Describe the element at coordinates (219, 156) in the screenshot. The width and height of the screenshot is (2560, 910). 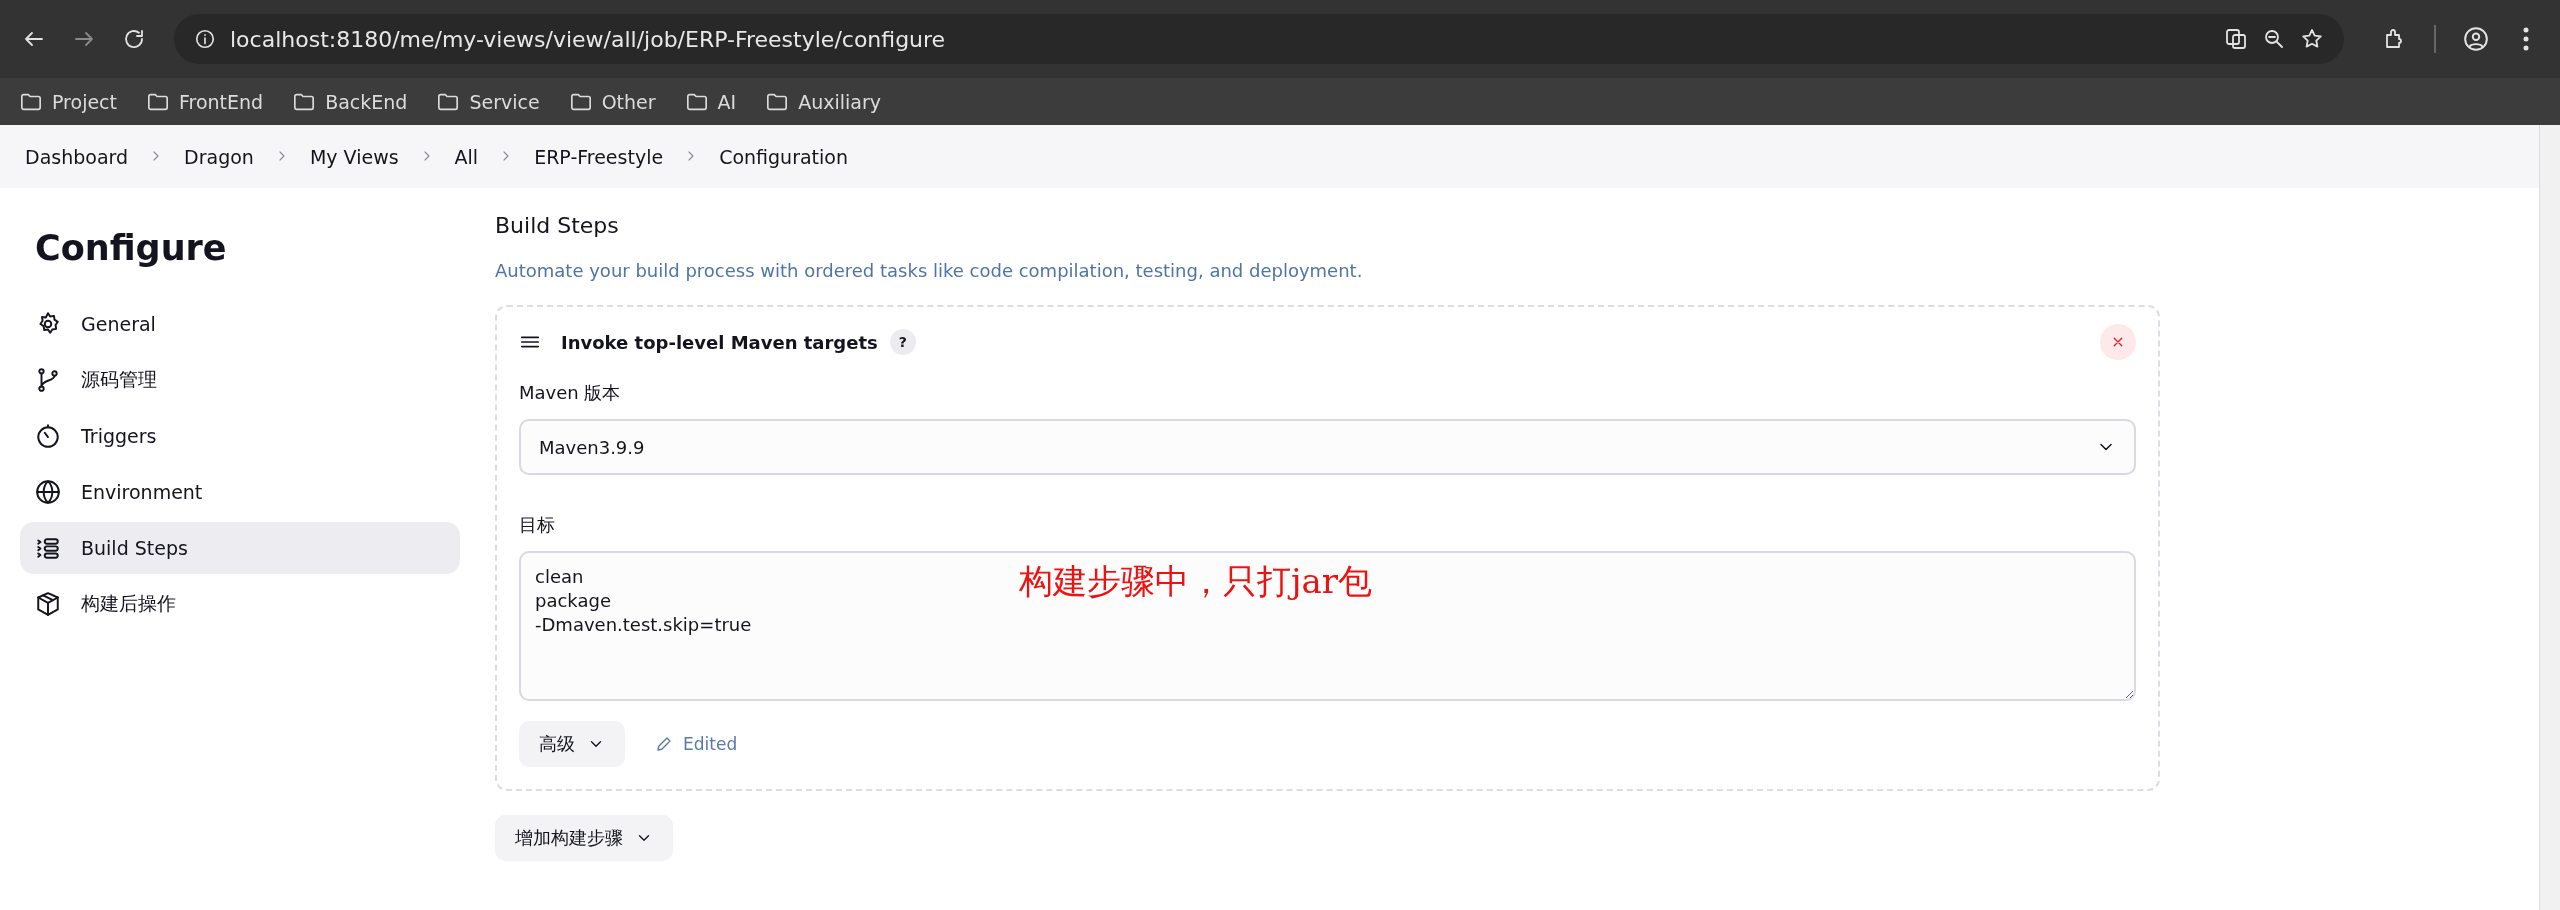
I see `breadcrumb-link: Dragon` at that location.